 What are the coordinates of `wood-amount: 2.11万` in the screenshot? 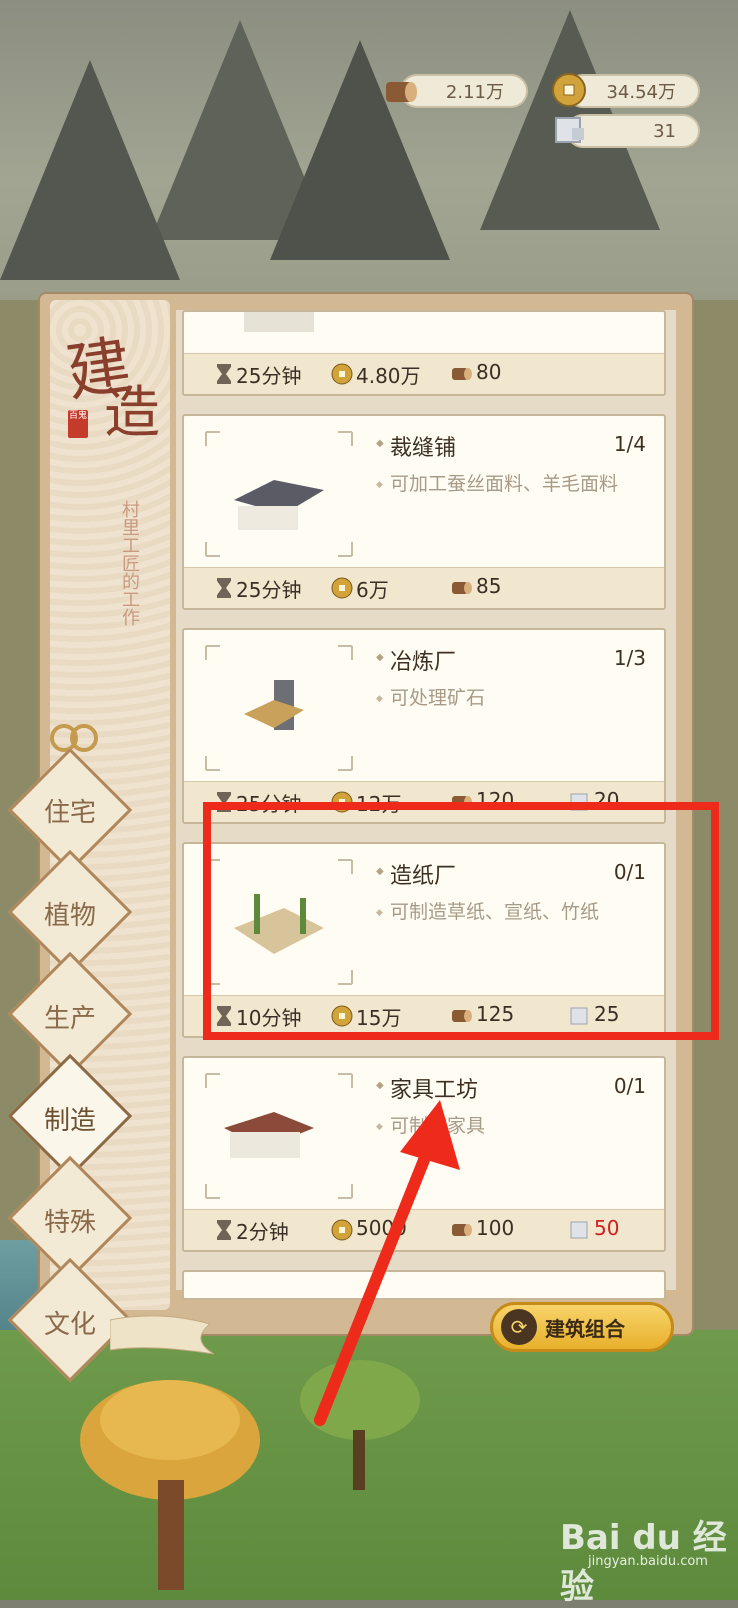 It's located at (474, 92).